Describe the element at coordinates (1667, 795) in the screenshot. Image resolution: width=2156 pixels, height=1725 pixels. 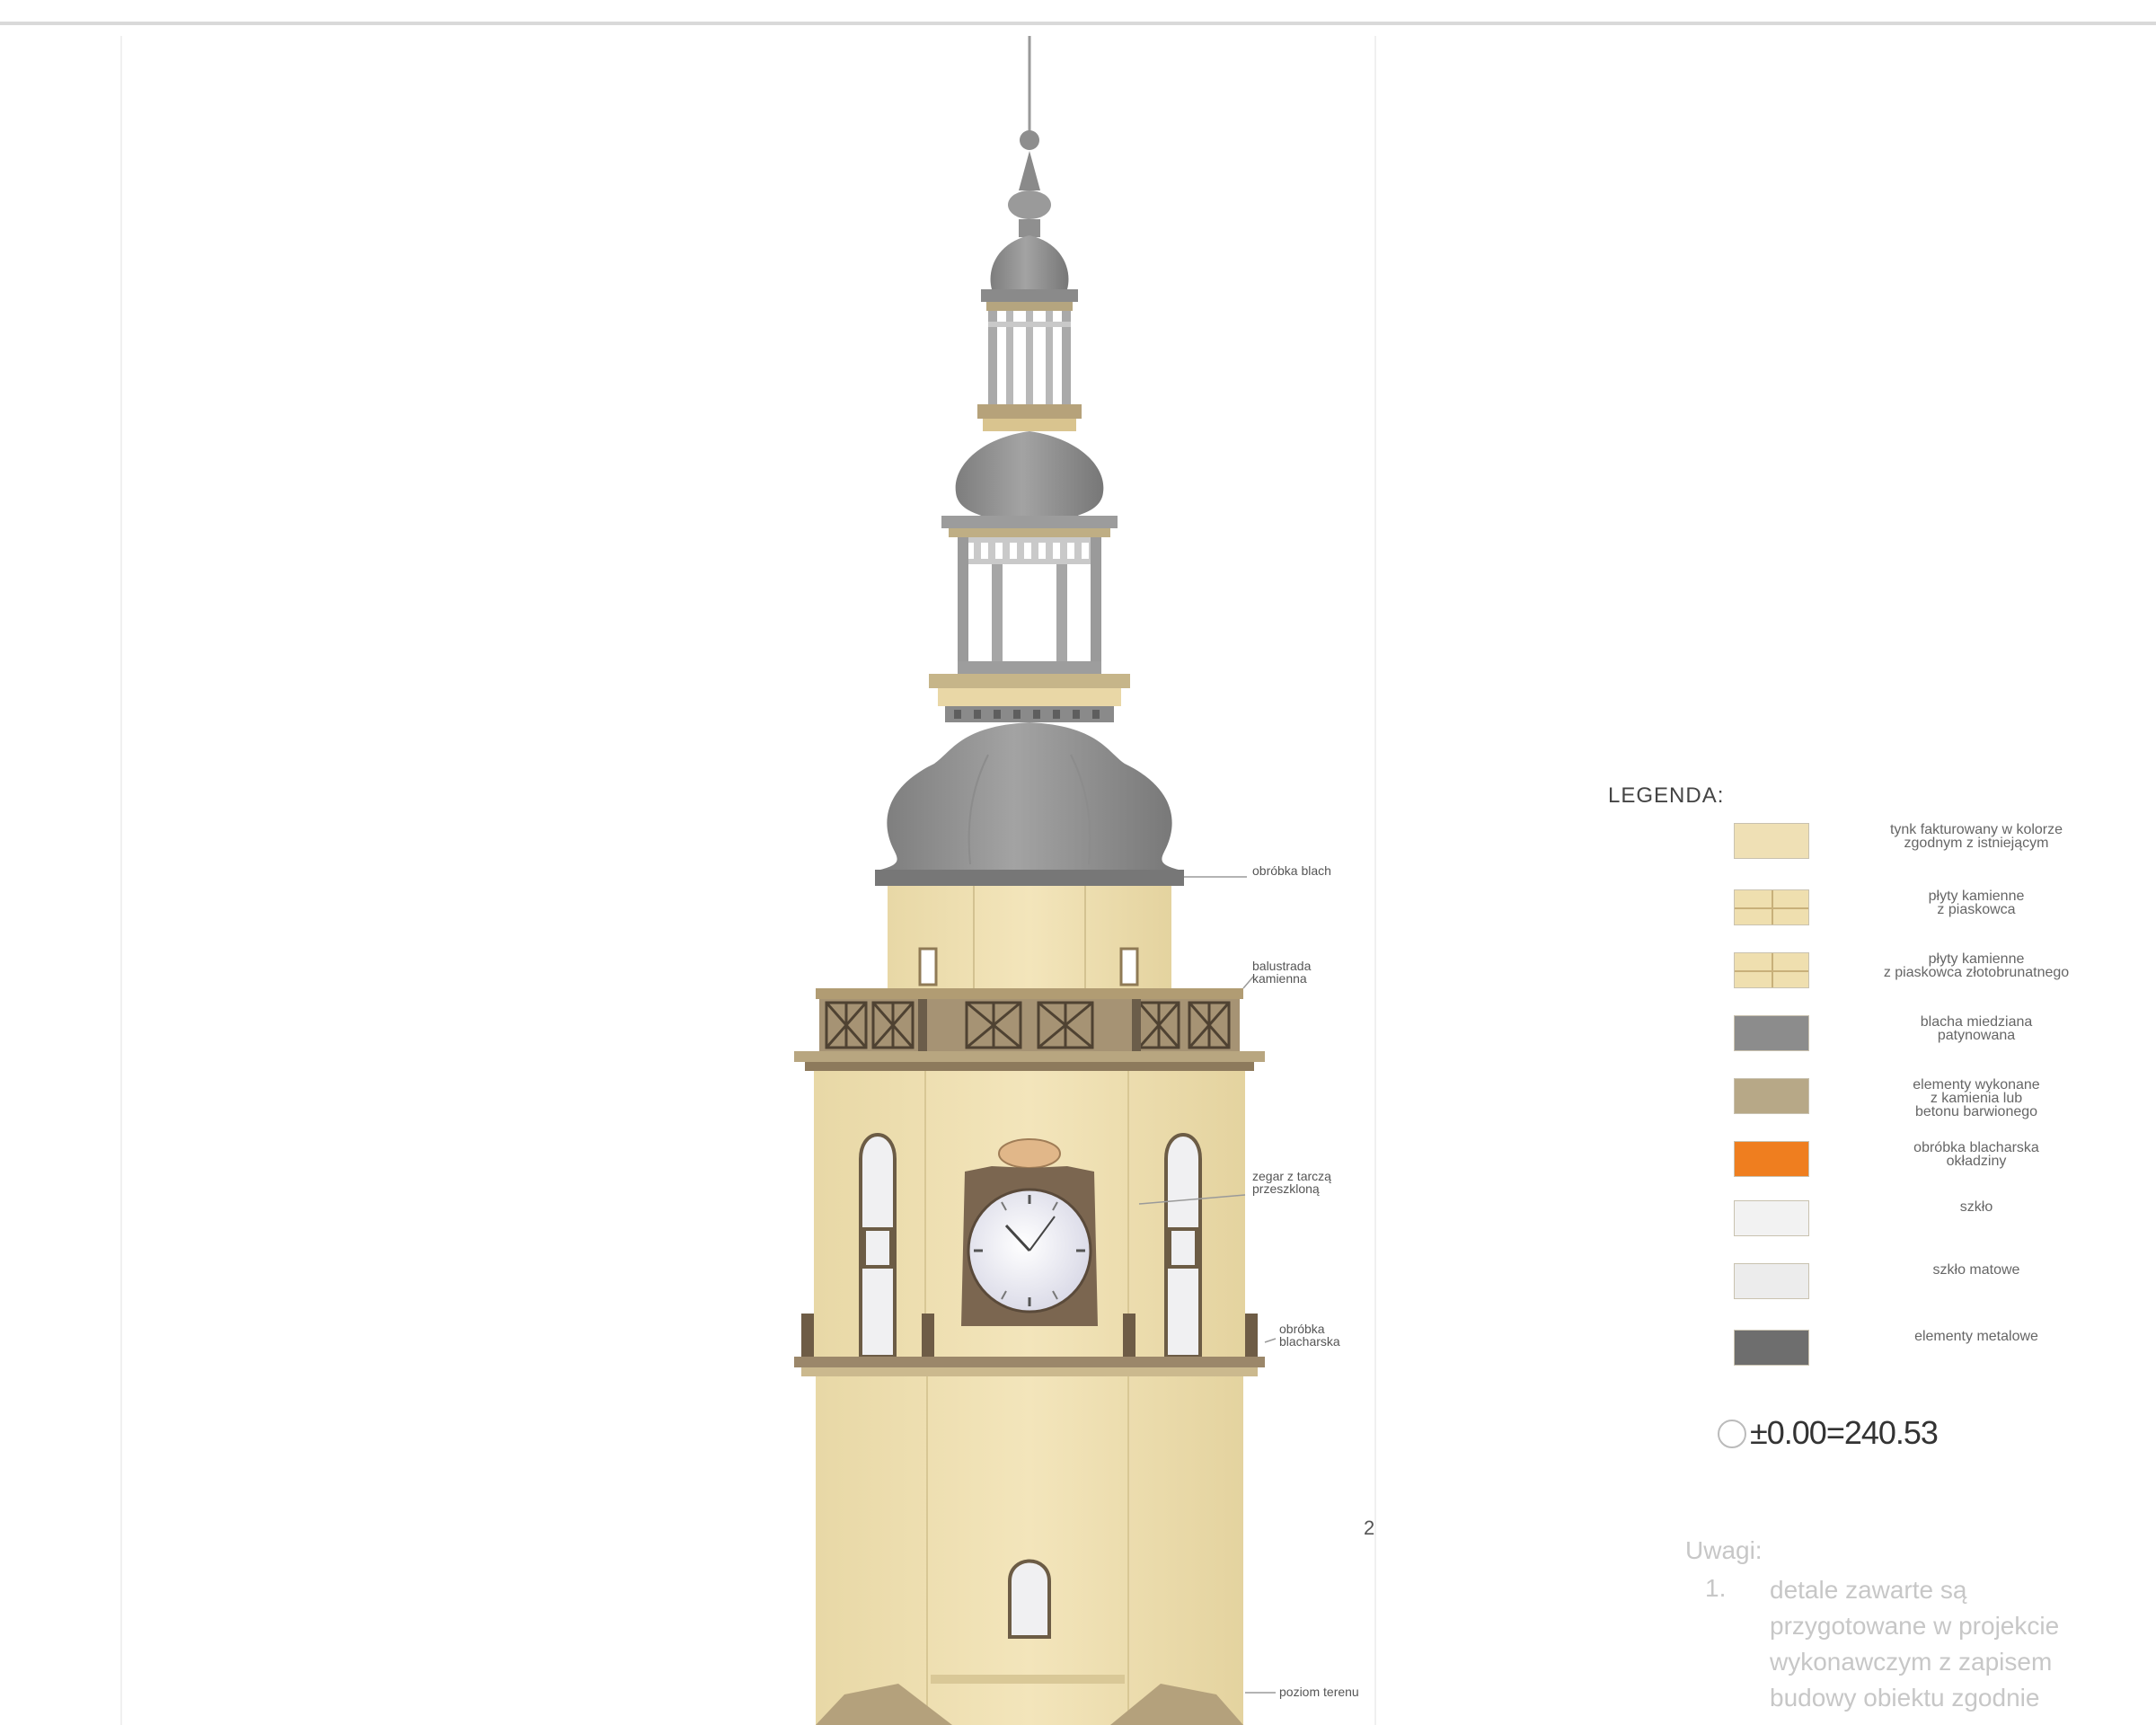
I see `legend-title: LEGENDA:` at that location.